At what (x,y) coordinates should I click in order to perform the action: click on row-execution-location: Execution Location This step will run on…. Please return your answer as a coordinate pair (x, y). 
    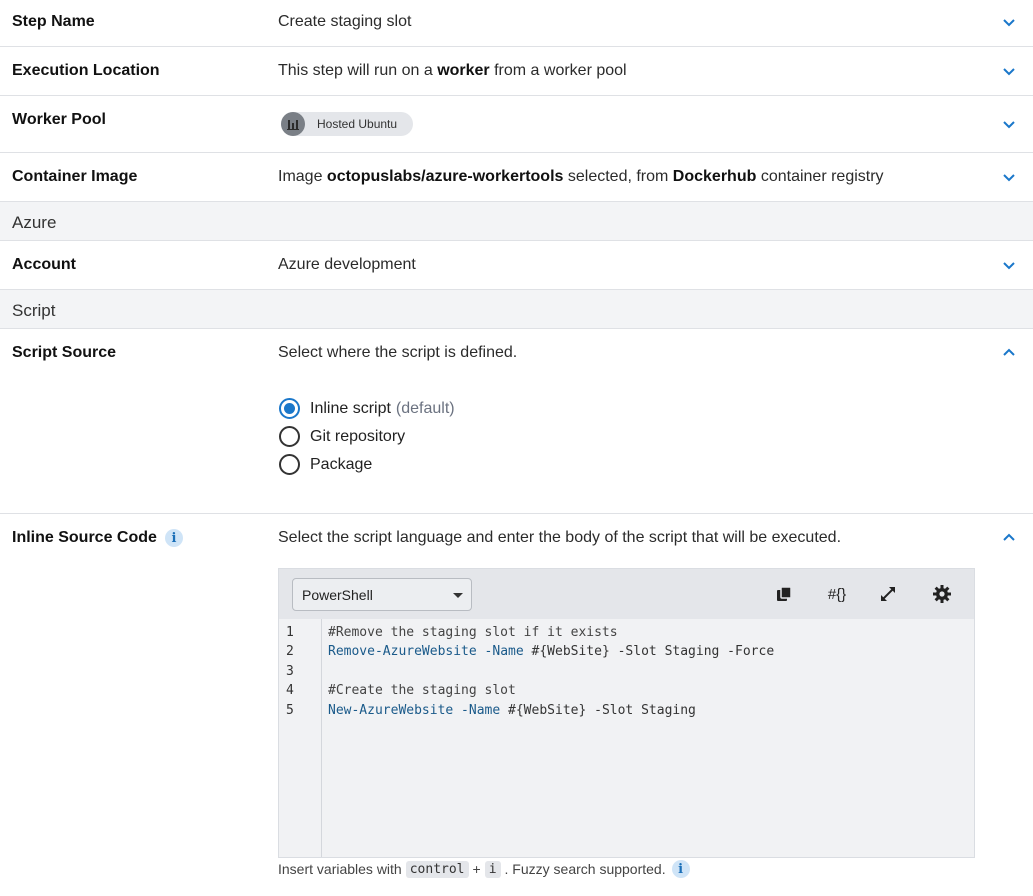
    Looking at the image, I should click on (516, 71).